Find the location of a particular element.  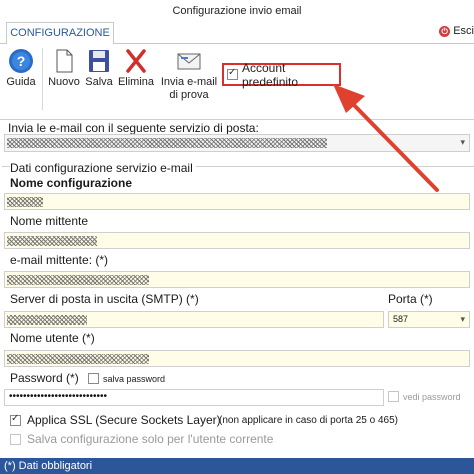

elimina-button: Elimina is located at coordinates (136, 68).